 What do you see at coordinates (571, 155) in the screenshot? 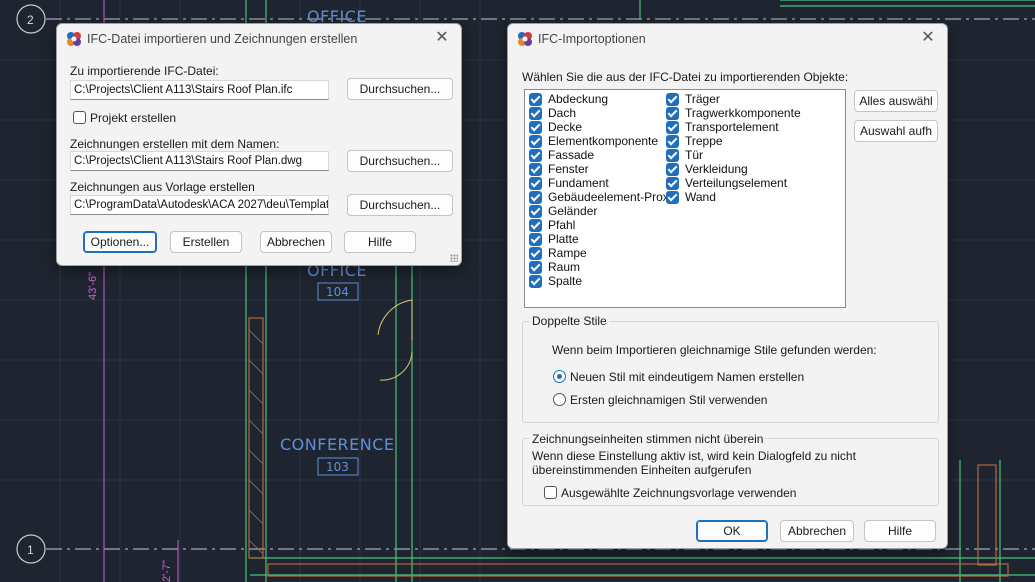
I see `object-list-item-label: Fassade` at bounding box center [571, 155].